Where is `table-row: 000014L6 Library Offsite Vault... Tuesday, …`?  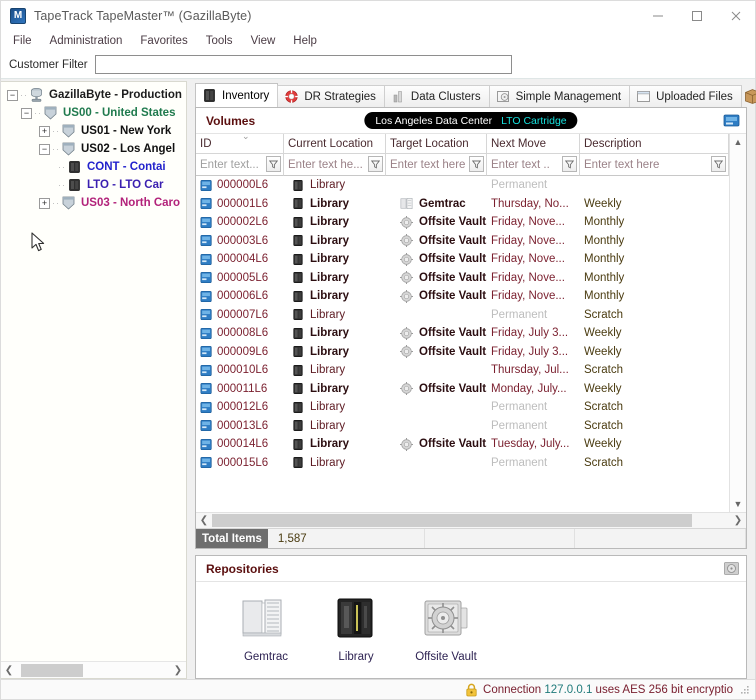 table-row: 000014L6 Library Offsite Vault... Tuesday, … is located at coordinates (462, 444).